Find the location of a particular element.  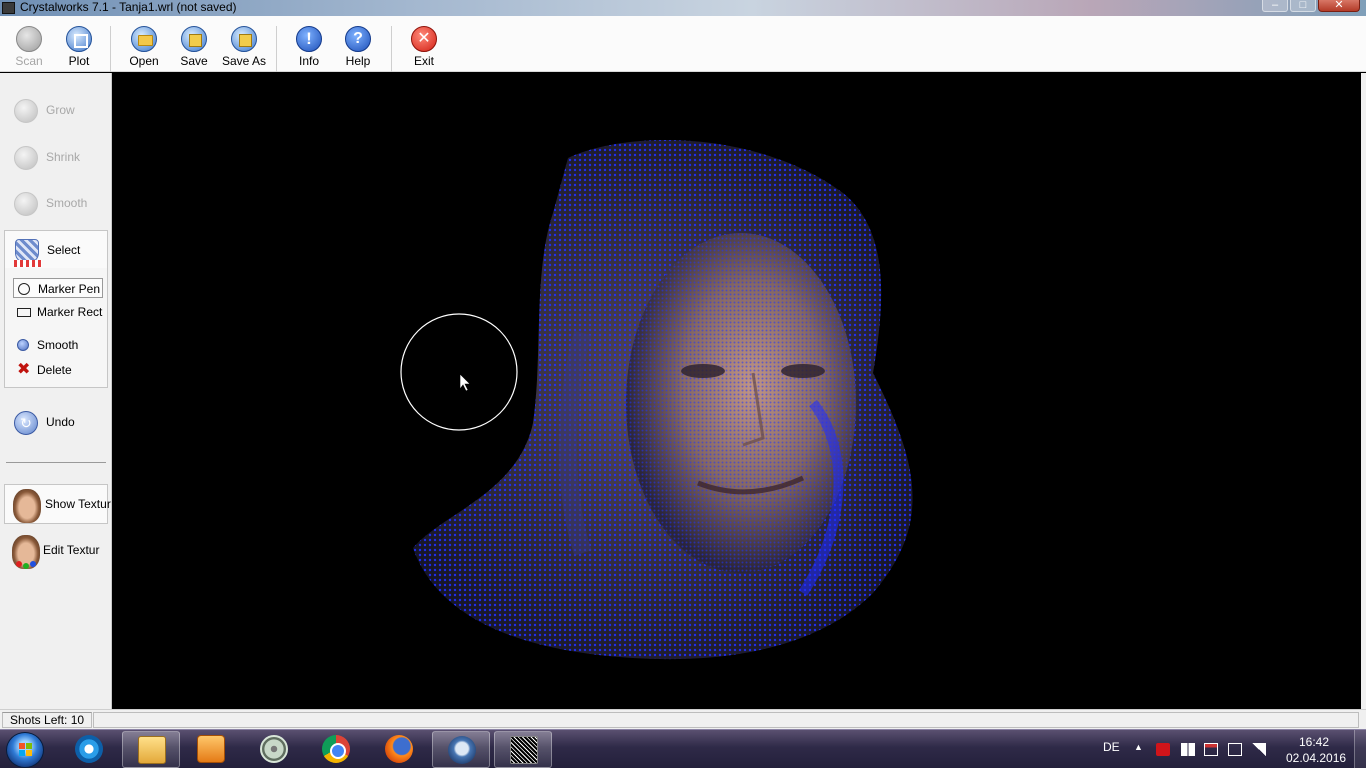

firefox-icon is located at coordinates (399, 749).